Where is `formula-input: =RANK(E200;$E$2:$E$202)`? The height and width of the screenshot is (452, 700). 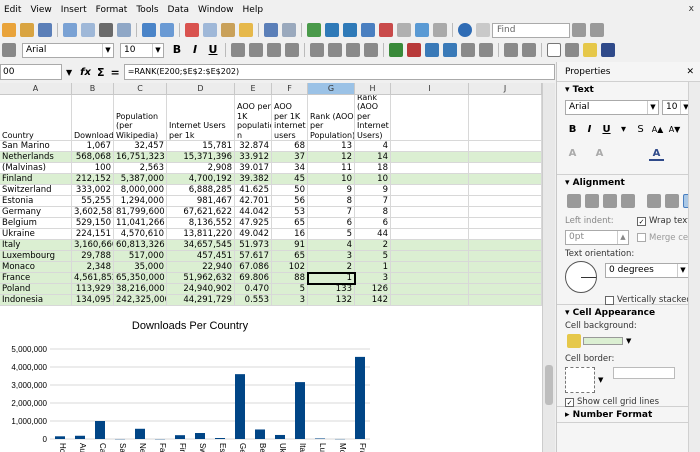
formula-input: =RANK(E200;$E$2:$E$202) is located at coordinates (339, 72).